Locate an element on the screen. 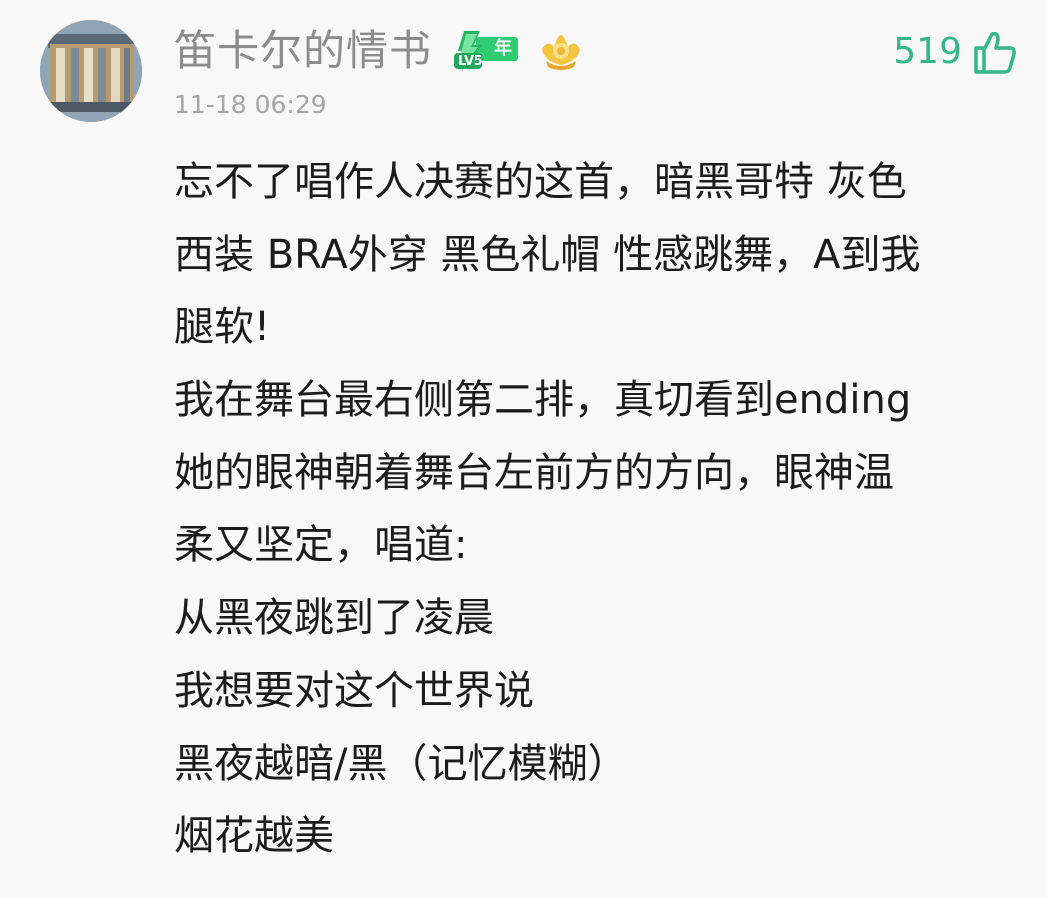 The height and width of the screenshot is (898, 1046). comment-timestamp: 11-18 06:29 is located at coordinates (250, 104).